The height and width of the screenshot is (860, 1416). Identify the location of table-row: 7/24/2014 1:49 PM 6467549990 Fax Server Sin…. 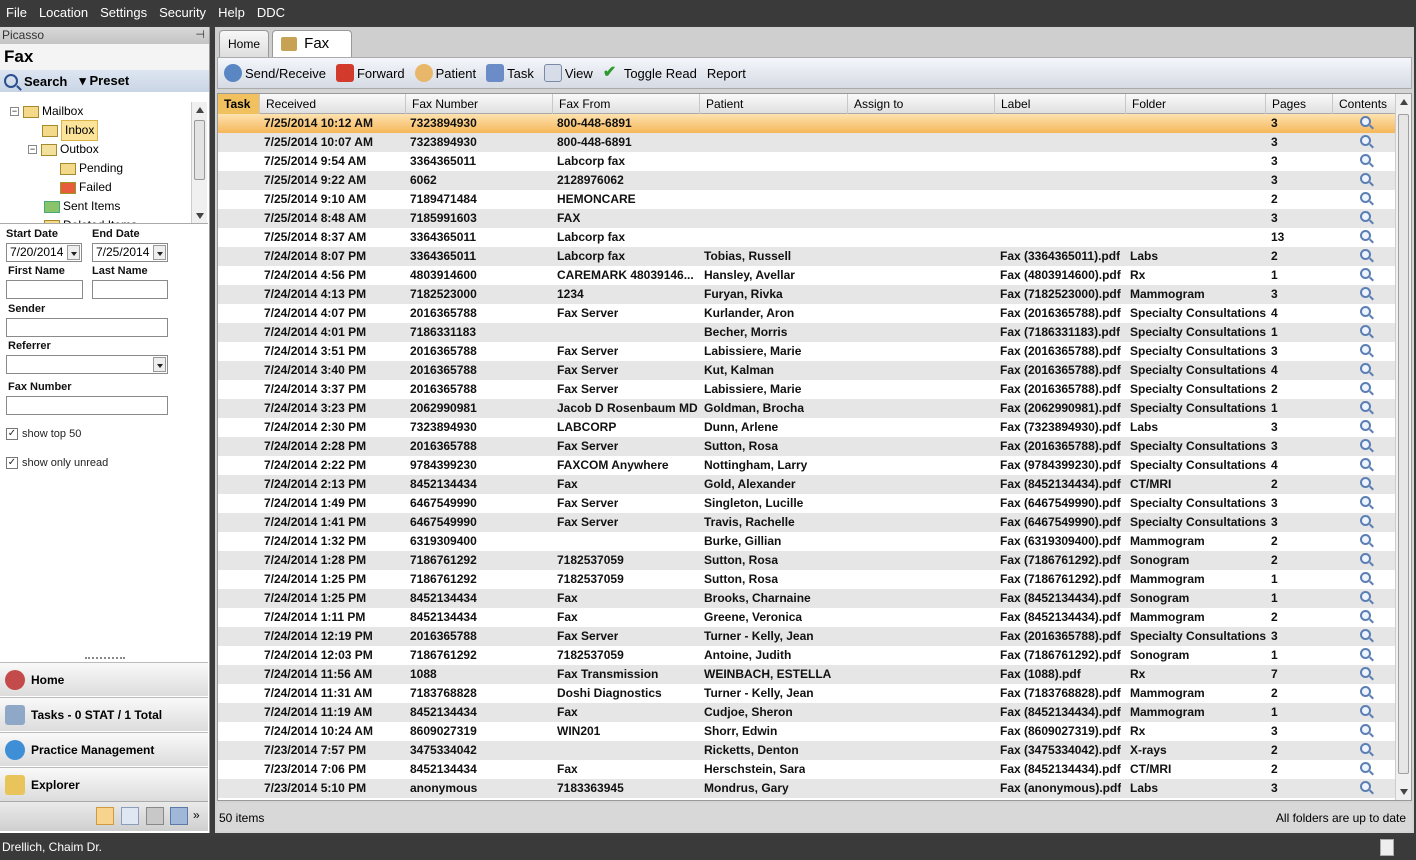
(807, 503).